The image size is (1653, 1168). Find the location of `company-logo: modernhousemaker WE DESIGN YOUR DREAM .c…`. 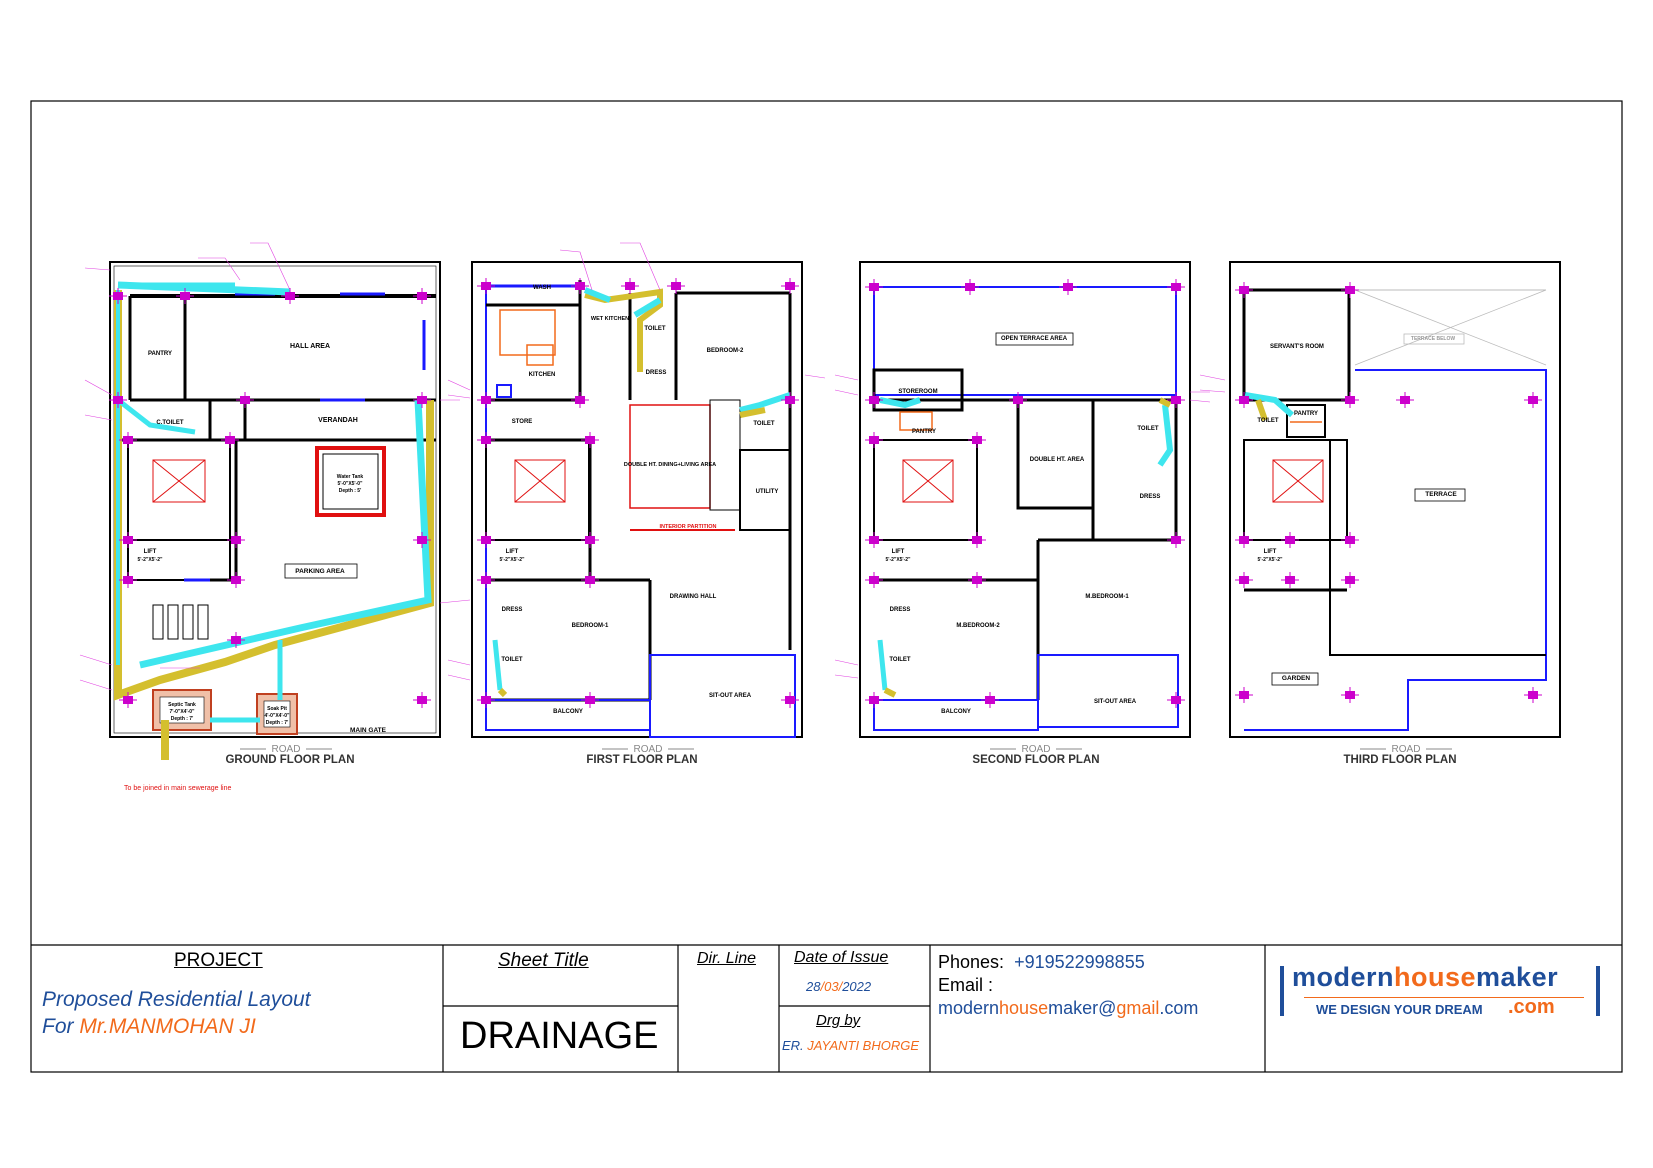

company-logo: modernhousemaker WE DESIGN YOUR DREAM .c… is located at coordinates (1440, 993).